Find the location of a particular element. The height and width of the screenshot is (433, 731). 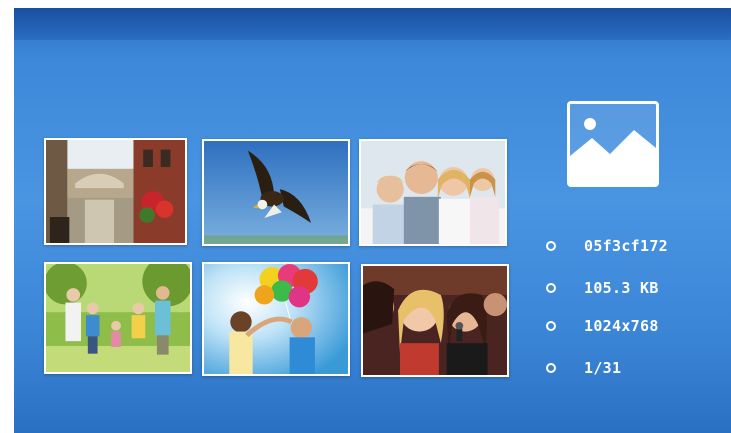

info-row-resolution: 1024x768 is located at coordinates (602, 326).